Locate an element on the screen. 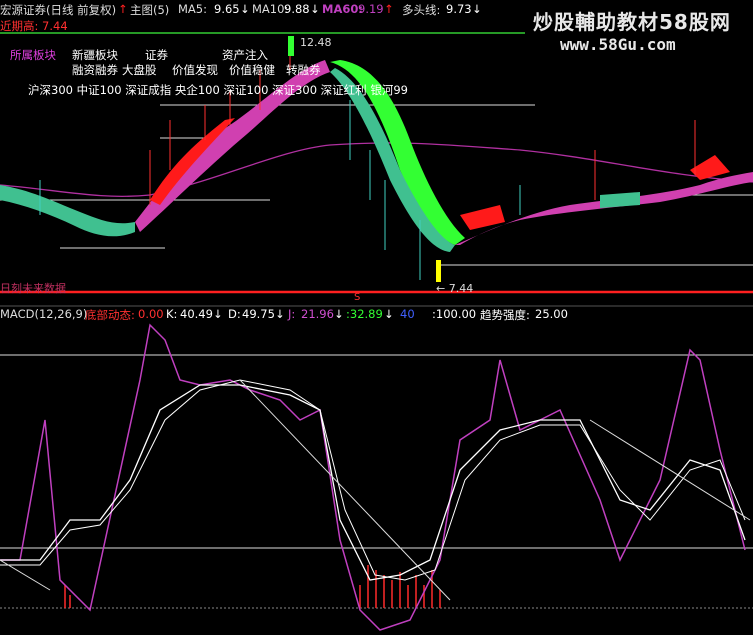 The height and width of the screenshot is (635, 753). watermark-title: 炒股輔助教材58股网 is located at coordinates (632, 22).